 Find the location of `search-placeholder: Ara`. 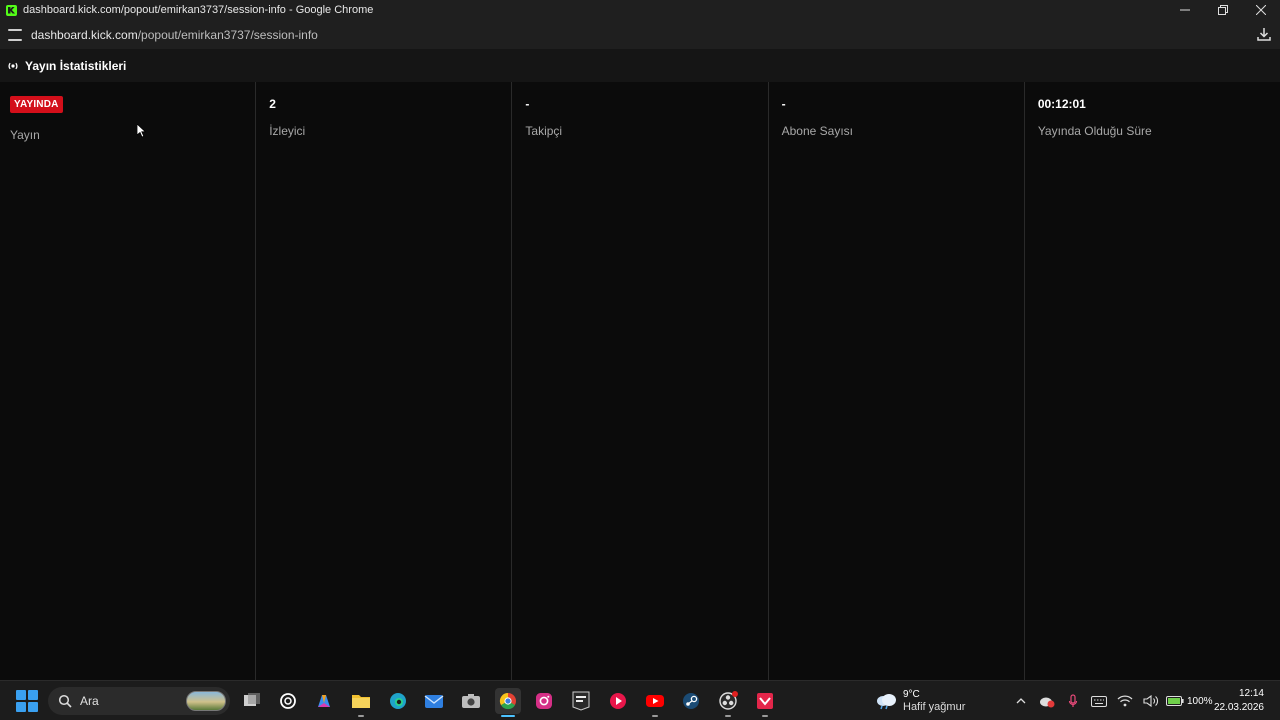

search-placeholder: Ara is located at coordinates (89, 701).